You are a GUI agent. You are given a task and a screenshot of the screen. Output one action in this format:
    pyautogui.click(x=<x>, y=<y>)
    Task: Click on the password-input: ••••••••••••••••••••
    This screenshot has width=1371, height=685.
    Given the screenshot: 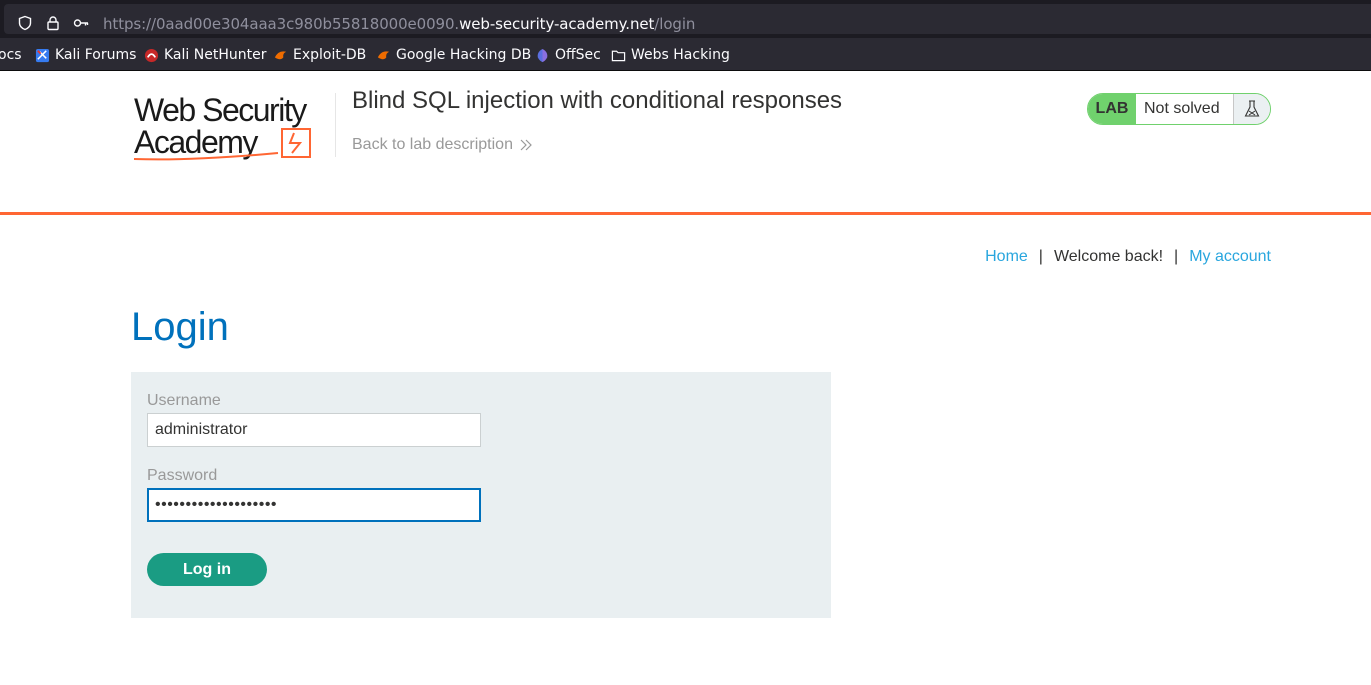 What is the action you would take?
    pyautogui.click(x=314, y=505)
    